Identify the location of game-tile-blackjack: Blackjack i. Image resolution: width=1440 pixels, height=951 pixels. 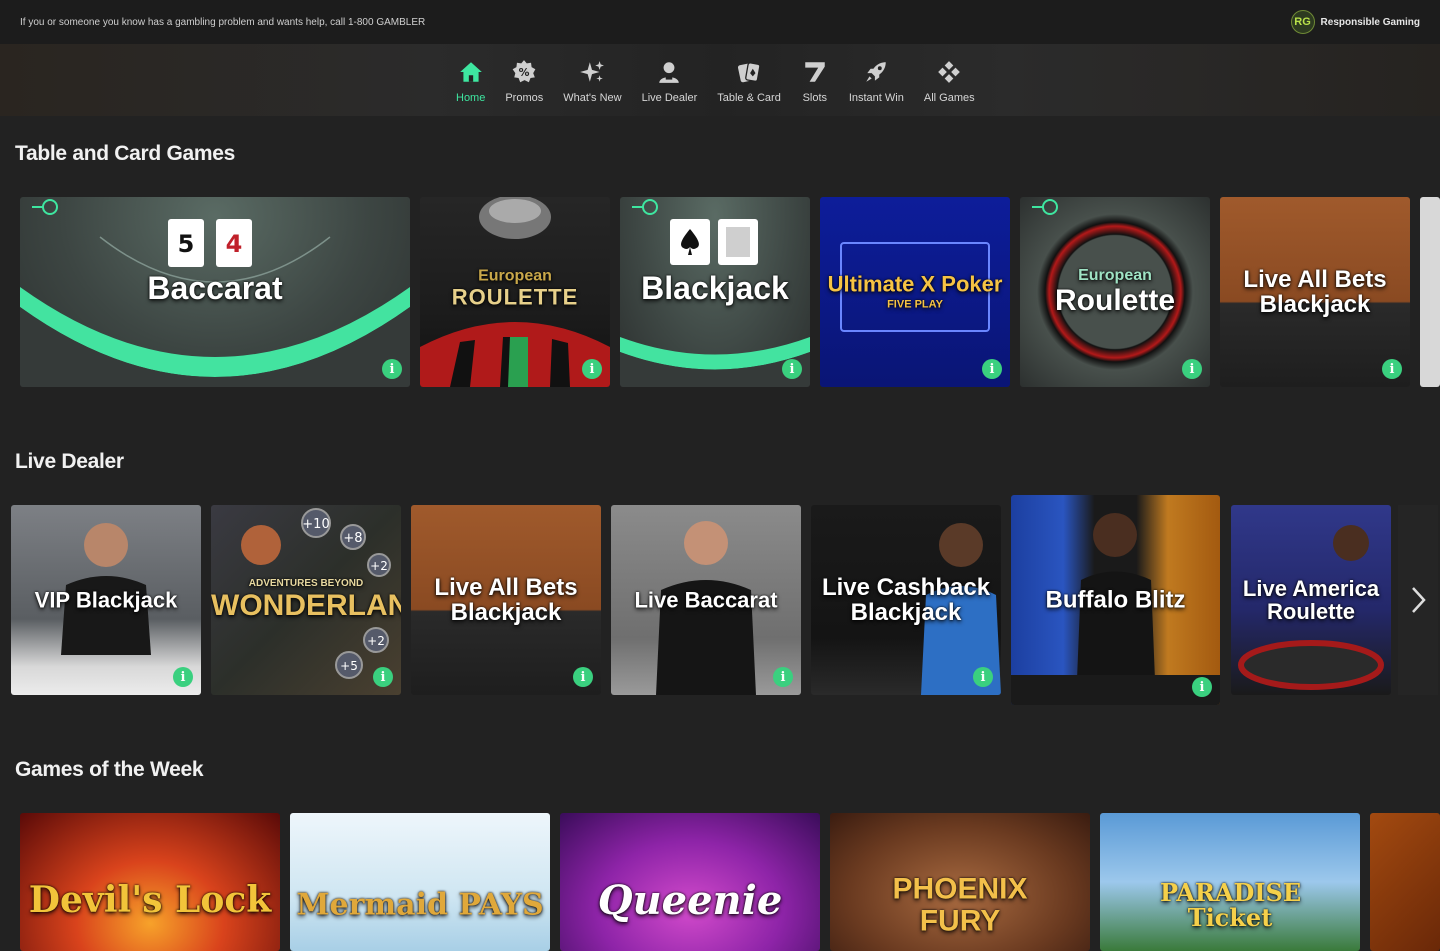
(715, 292).